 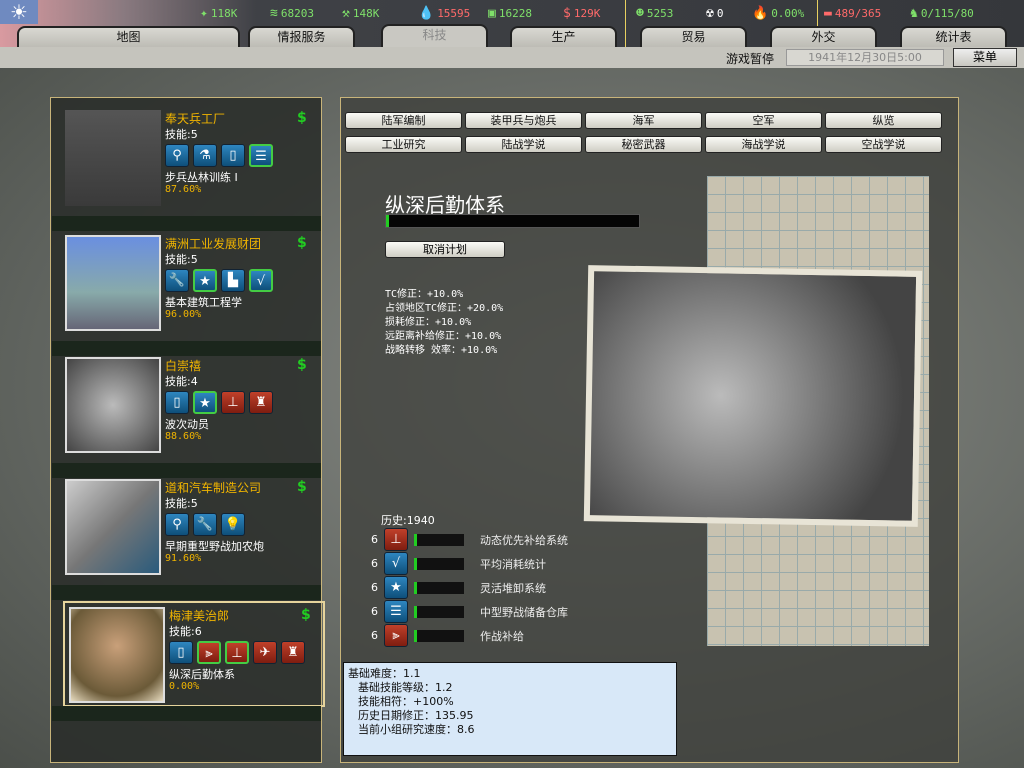 I want to click on modifier-line: 战略转移 效率：+10.0%, so click(x=441, y=350).